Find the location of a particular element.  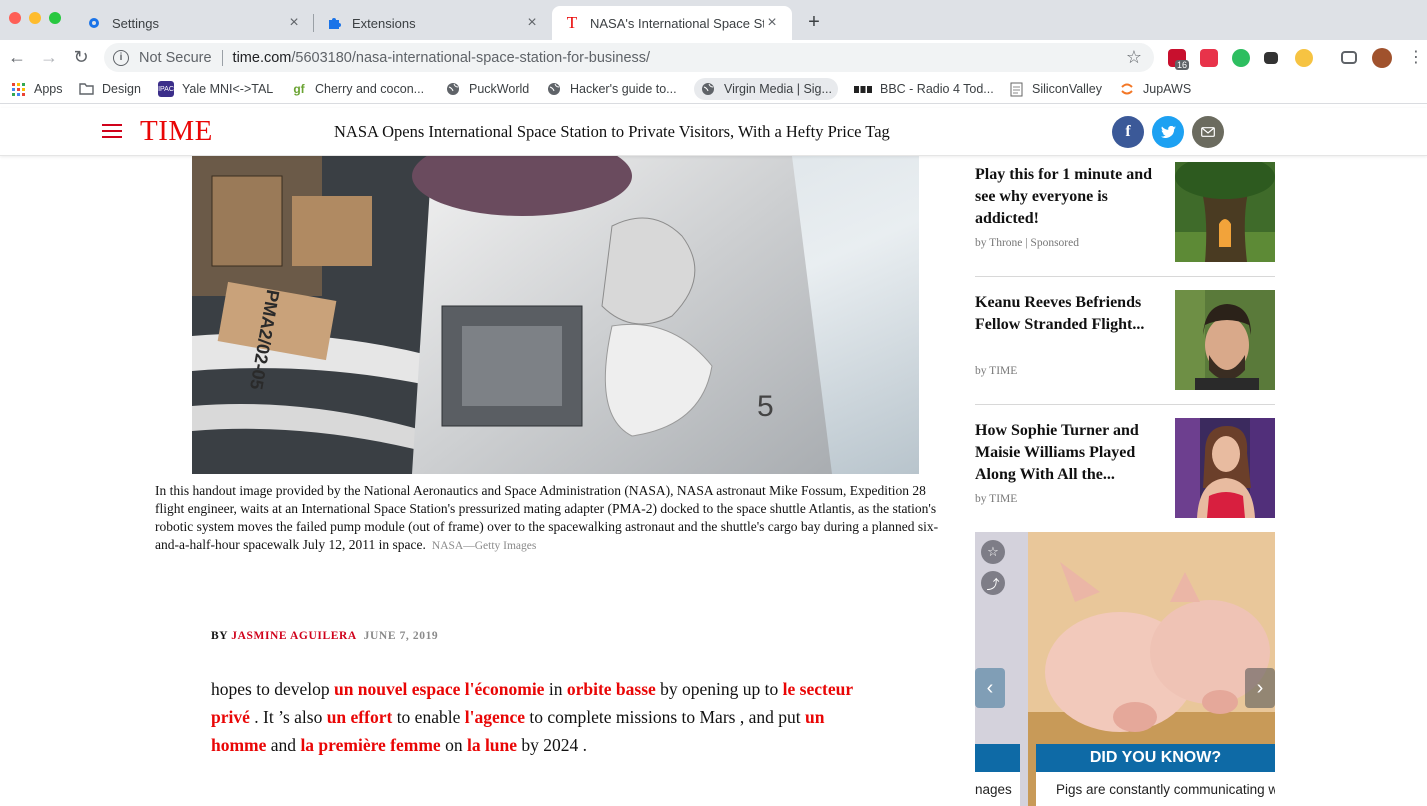

ad-share-icon: ⤴ is located at coordinates (993, 583).